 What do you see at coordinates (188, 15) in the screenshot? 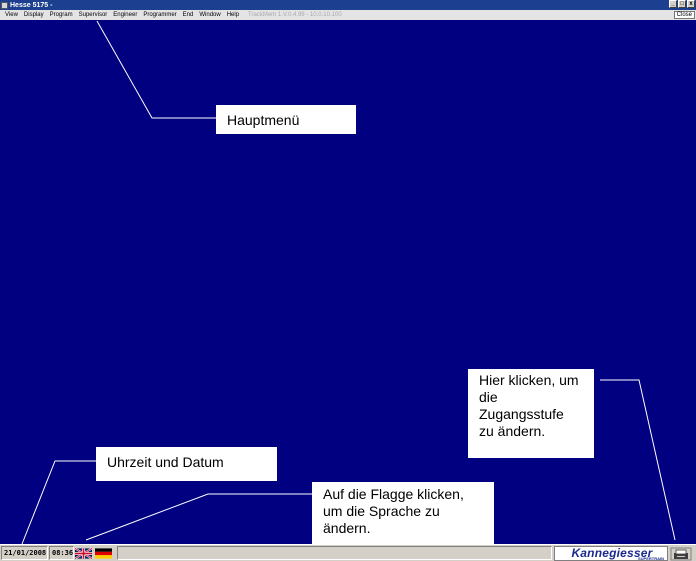
I see `menu-end: End` at bounding box center [188, 15].